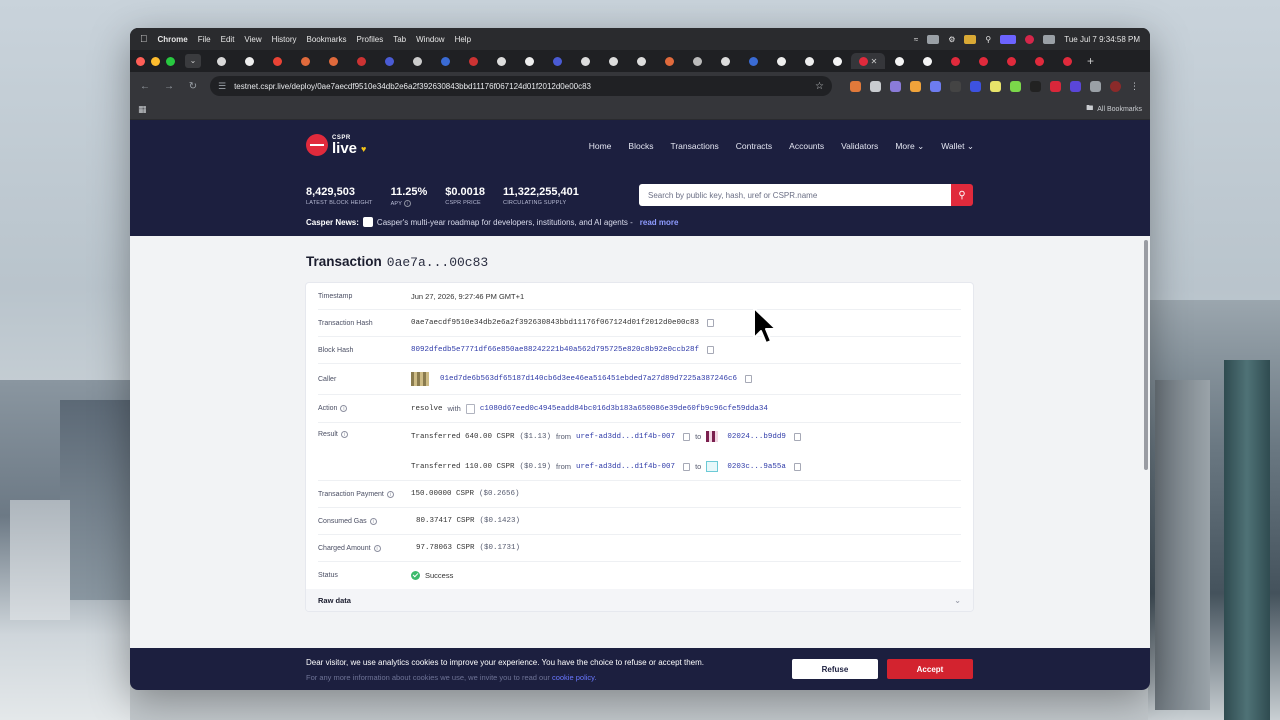 The height and width of the screenshot is (720, 1280). I want to click on avatar-icon, so click(1115, 86).